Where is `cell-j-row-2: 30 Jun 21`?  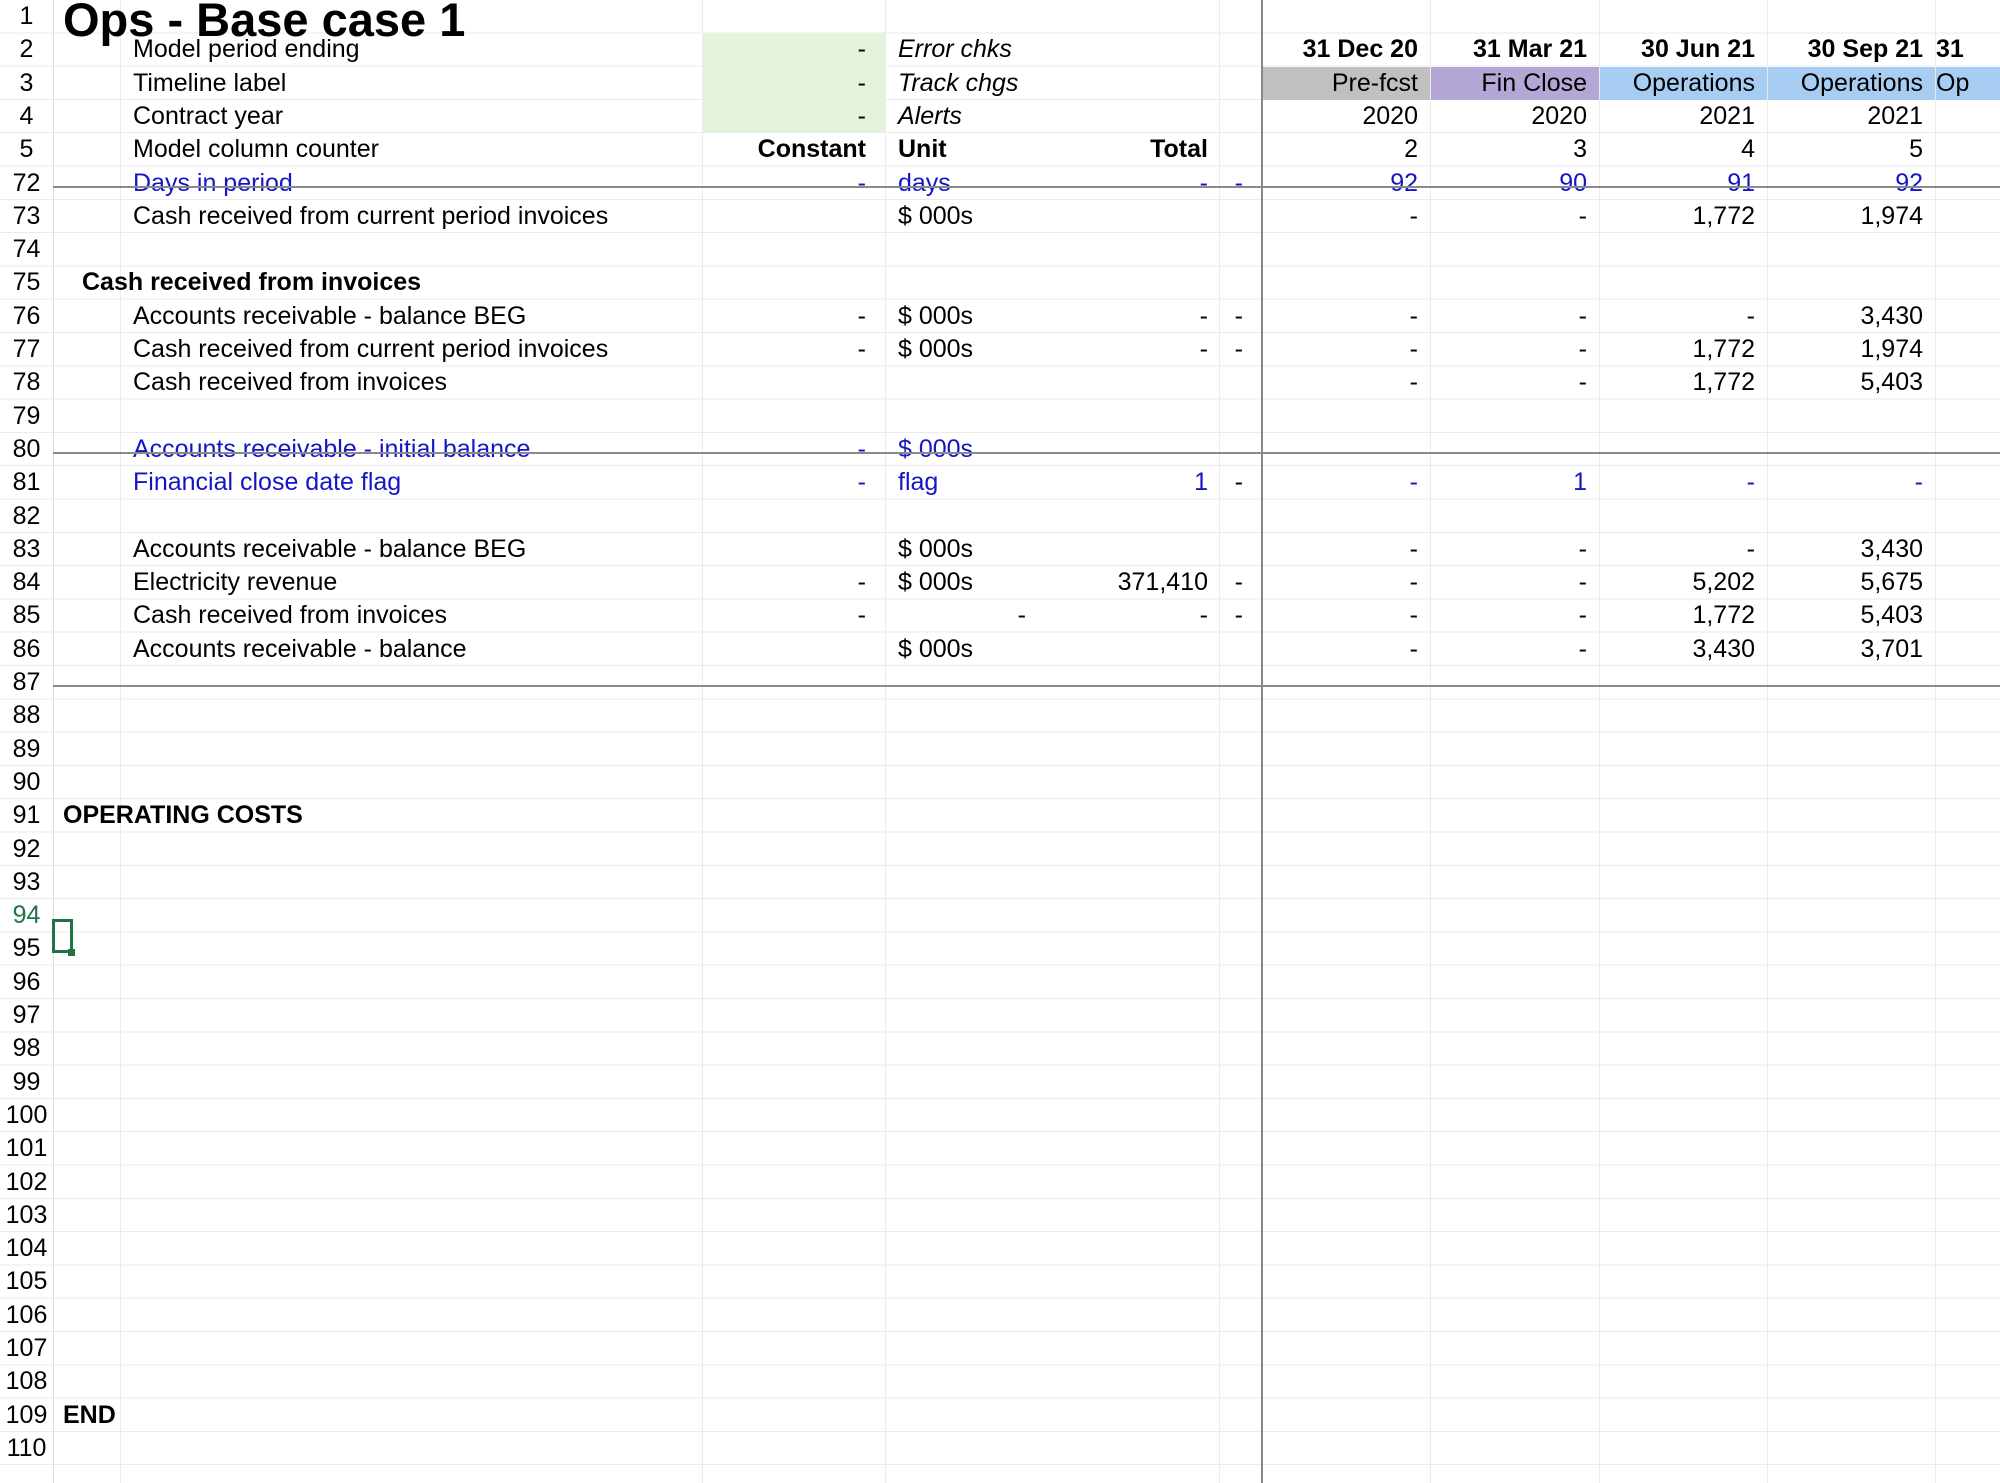 cell-j-row-2: 30 Jun 21 is located at coordinates (1683, 49).